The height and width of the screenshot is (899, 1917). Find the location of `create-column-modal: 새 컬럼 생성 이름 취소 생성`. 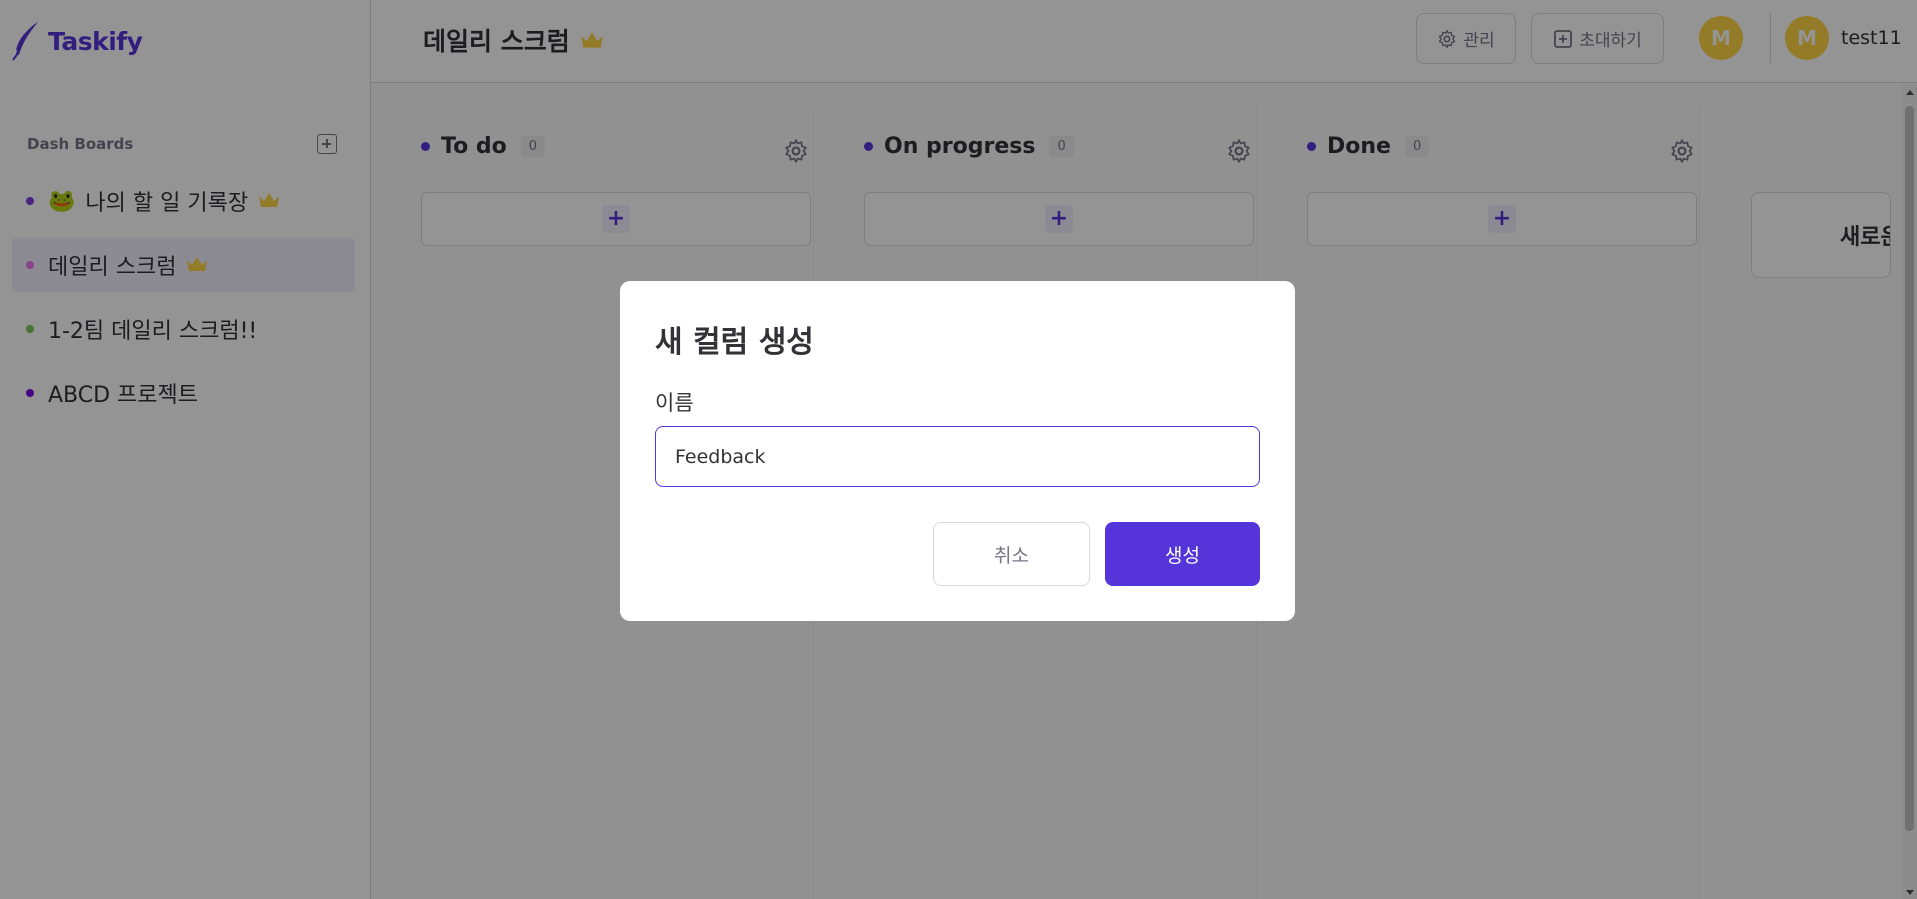

create-column-modal: 새 컬럼 생성 이름 취소 생성 is located at coordinates (957, 451).